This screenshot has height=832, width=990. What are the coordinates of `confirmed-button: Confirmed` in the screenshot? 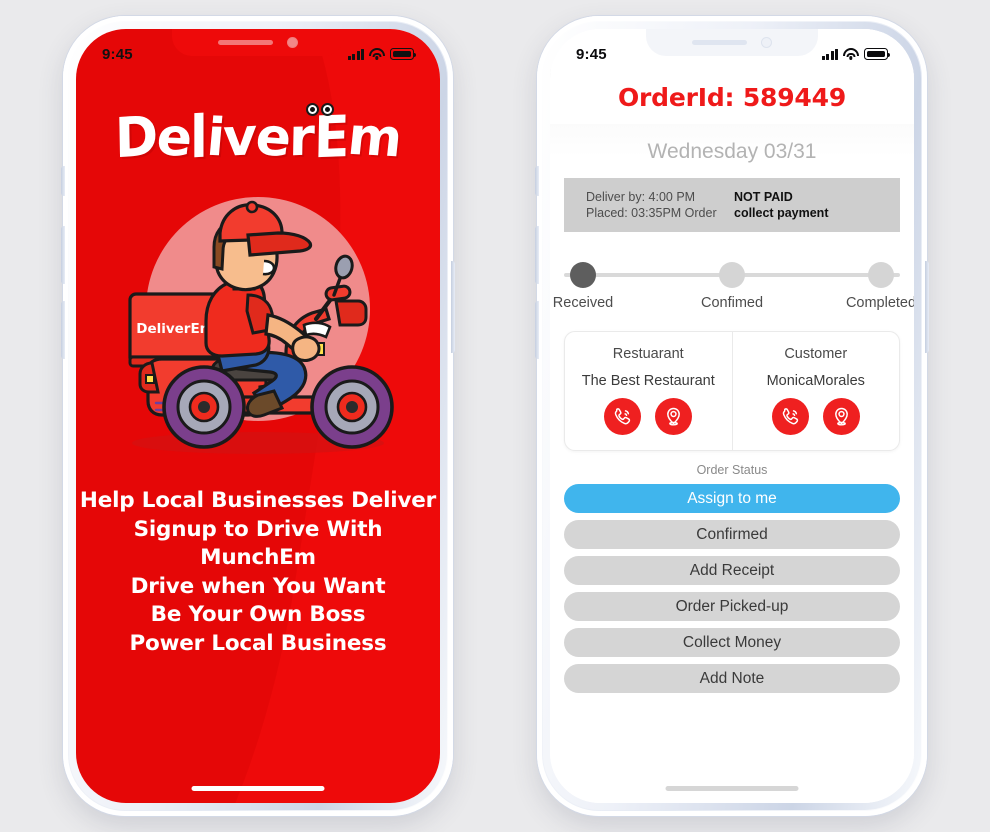 It's located at (732, 534).